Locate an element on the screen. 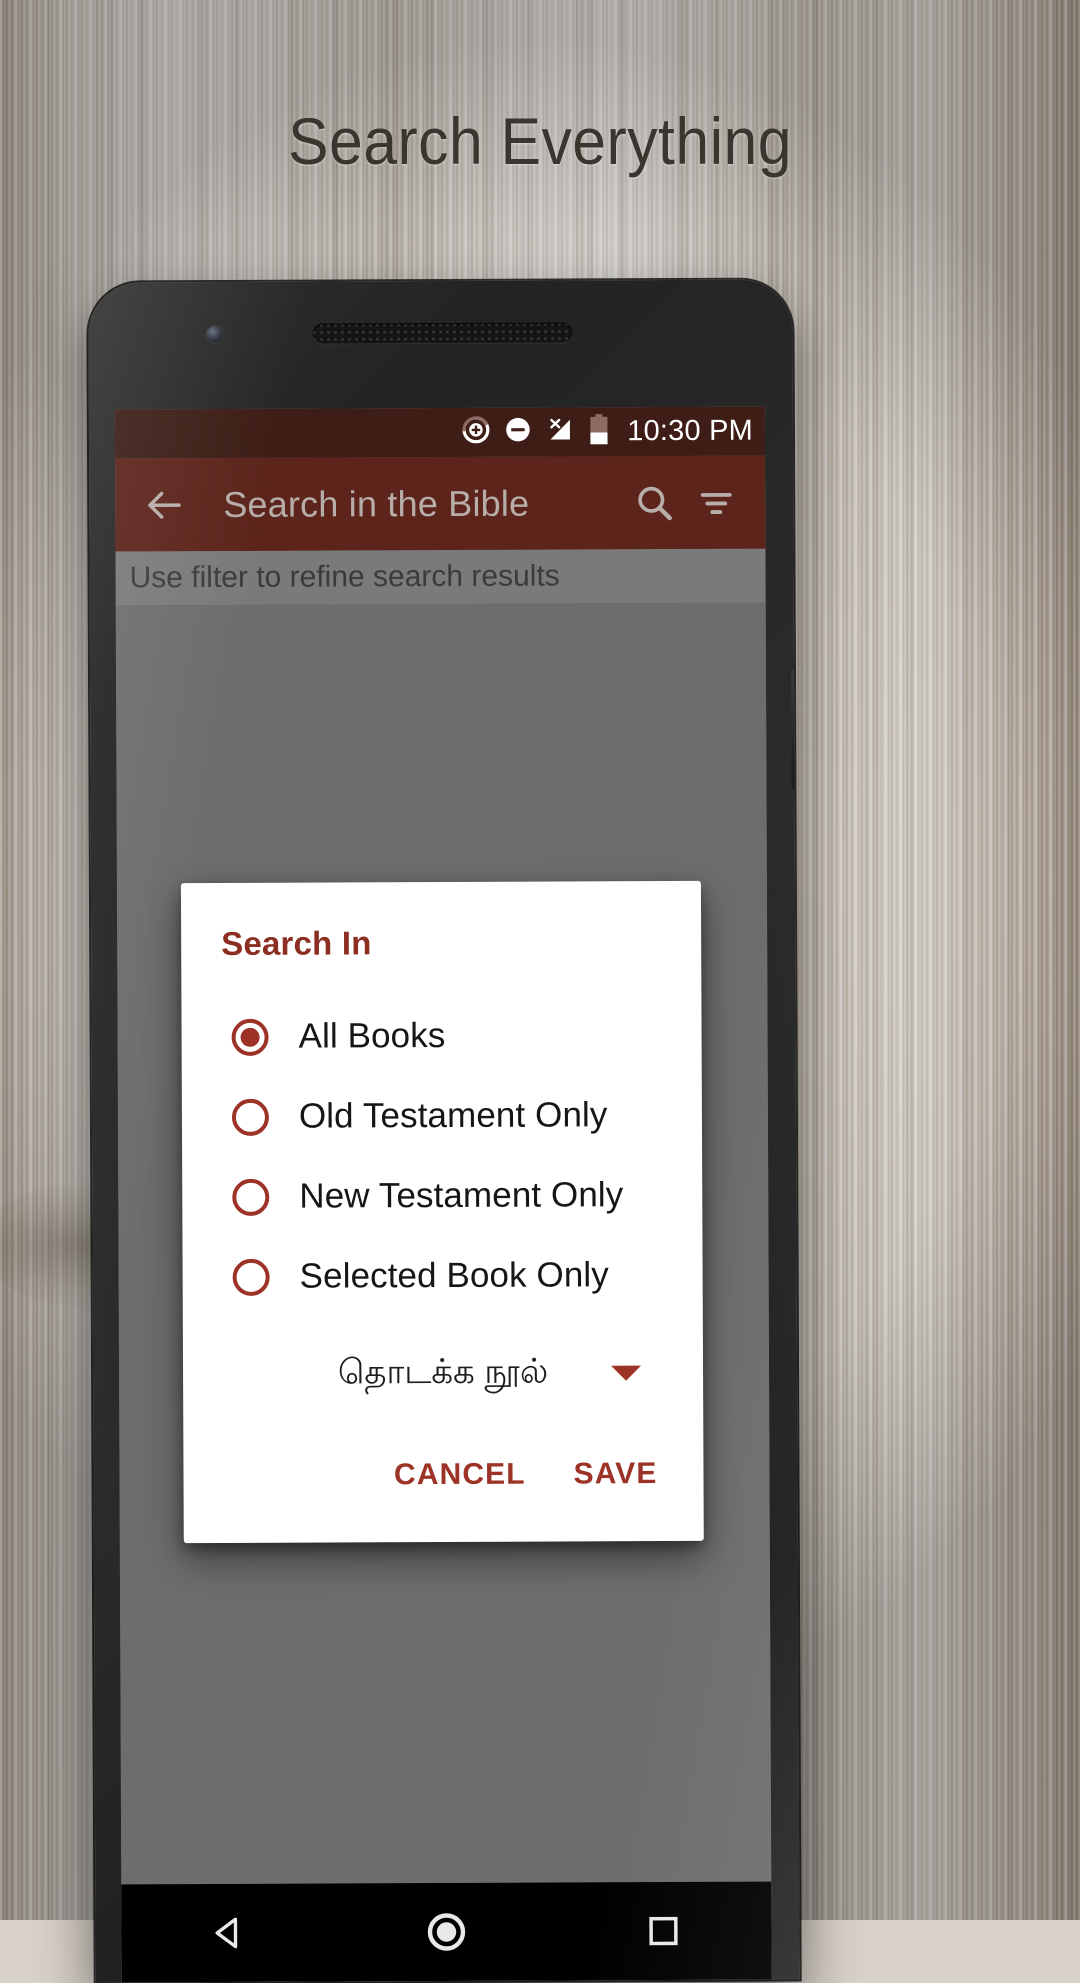 Image resolution: width=1080 pixels, height=1983 pixels. page-title: Search Everything is located at coordinates (540, 141).